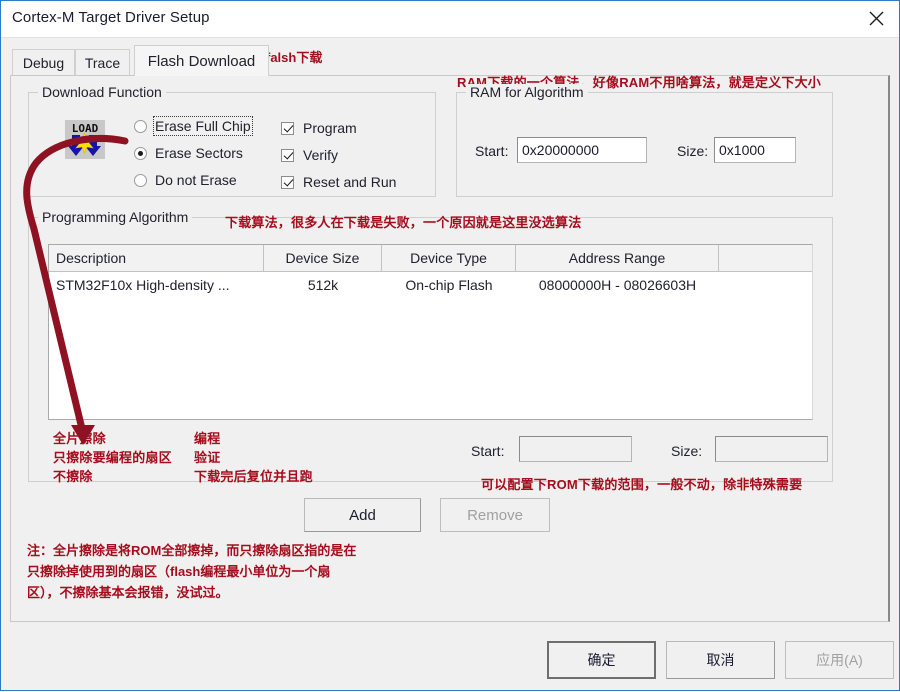 Image resolution: width=900 pixels, height=692 pixels. Describe the element at coordinates (771, 449) in the screenshot. I see `algorithm-size-input` at that location.